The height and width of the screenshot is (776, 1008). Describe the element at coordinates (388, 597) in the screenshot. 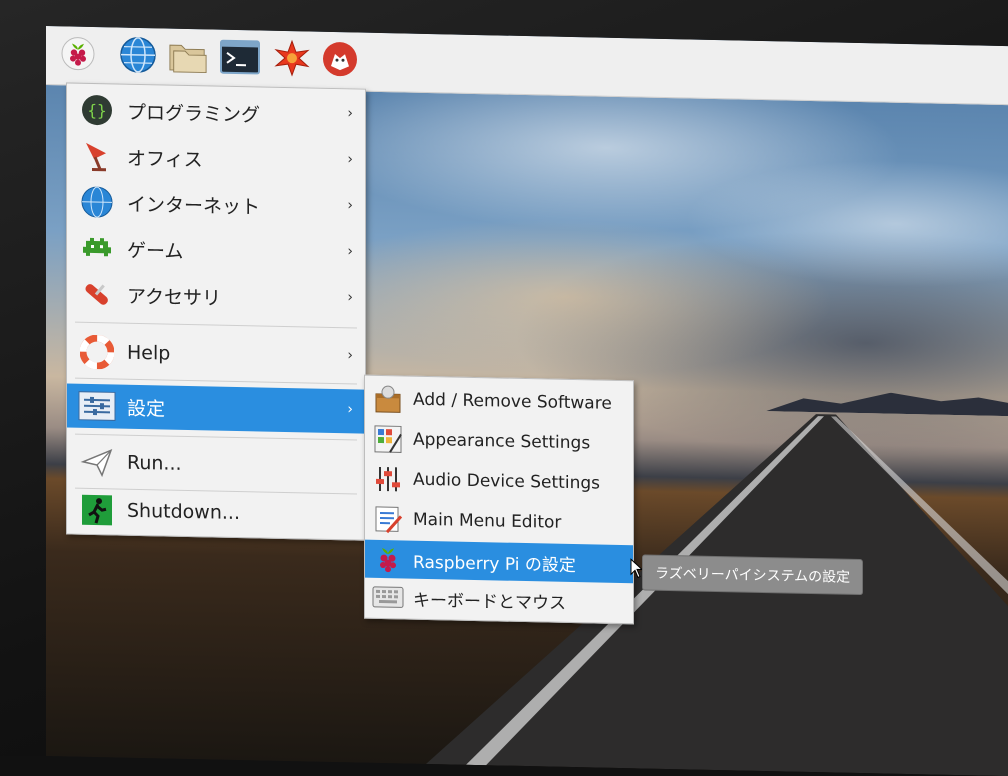

I see `keyboard-icon` at that location.